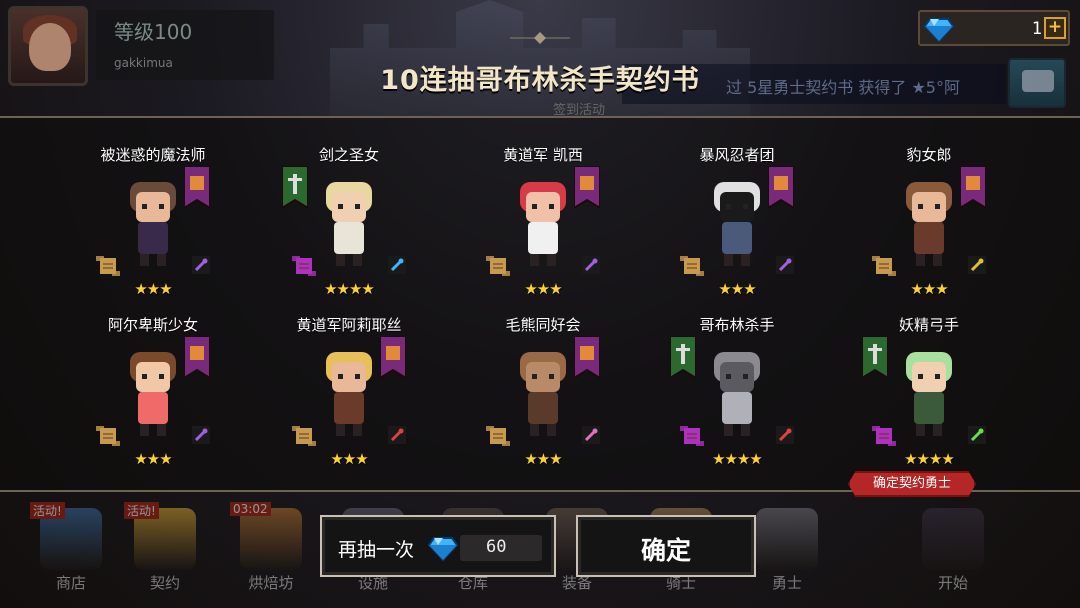 This screenshot has width=1080, height=608. What do you see at coordinates (912, 484) in the screenshot?
I see `confirm-hero-tag: 确定契约勇士` at bounding box center [912, 484].